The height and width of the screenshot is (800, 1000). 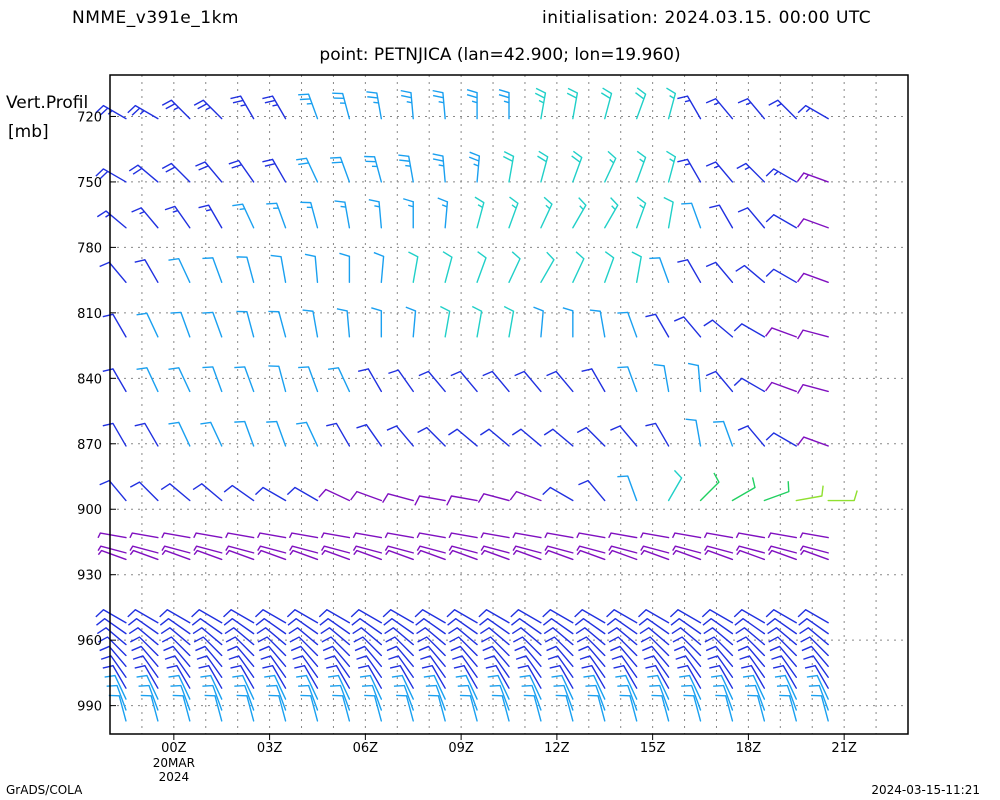 What do you see at coordinates (749, 748) in the screenshot?
I see `x-tick-label: 18Z` at bounding box center [749, 748].